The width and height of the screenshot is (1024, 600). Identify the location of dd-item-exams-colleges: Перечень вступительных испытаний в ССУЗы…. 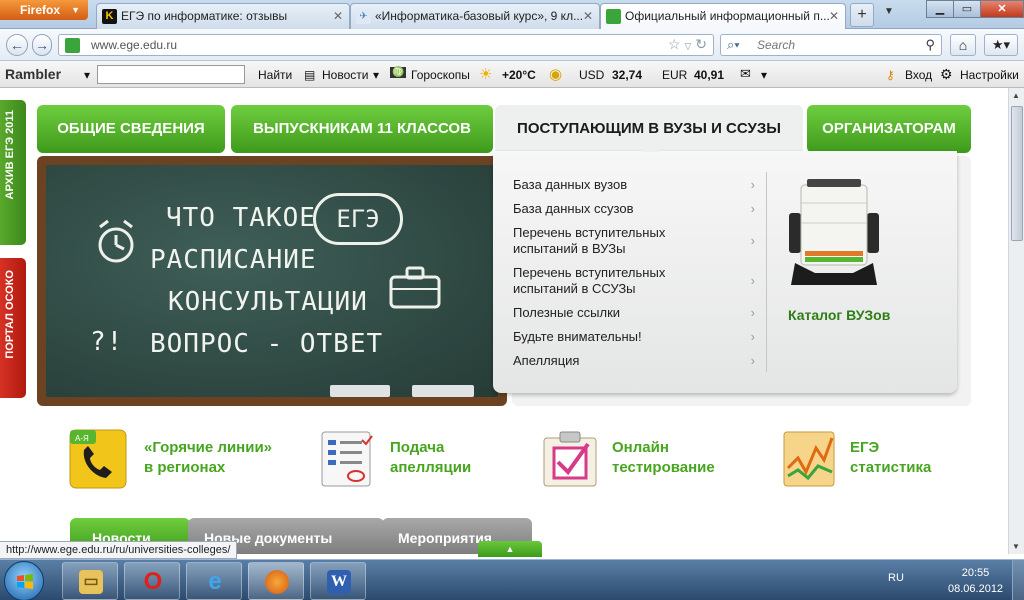
(634, 281).